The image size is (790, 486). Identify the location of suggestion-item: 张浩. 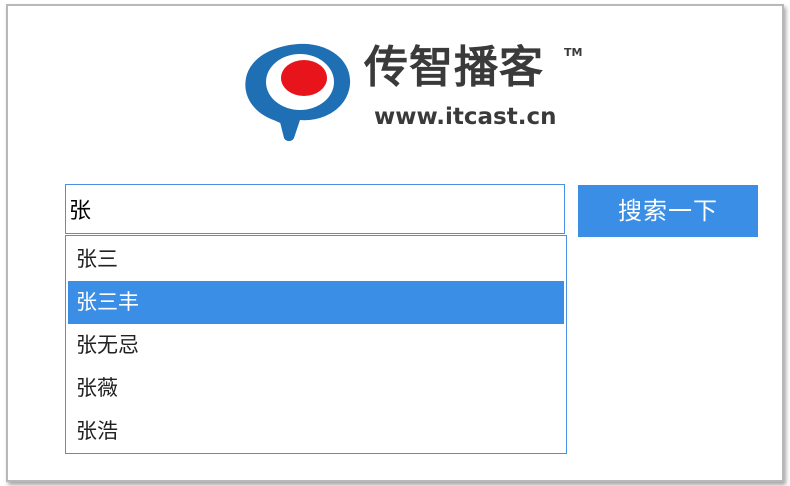
(316, 431).